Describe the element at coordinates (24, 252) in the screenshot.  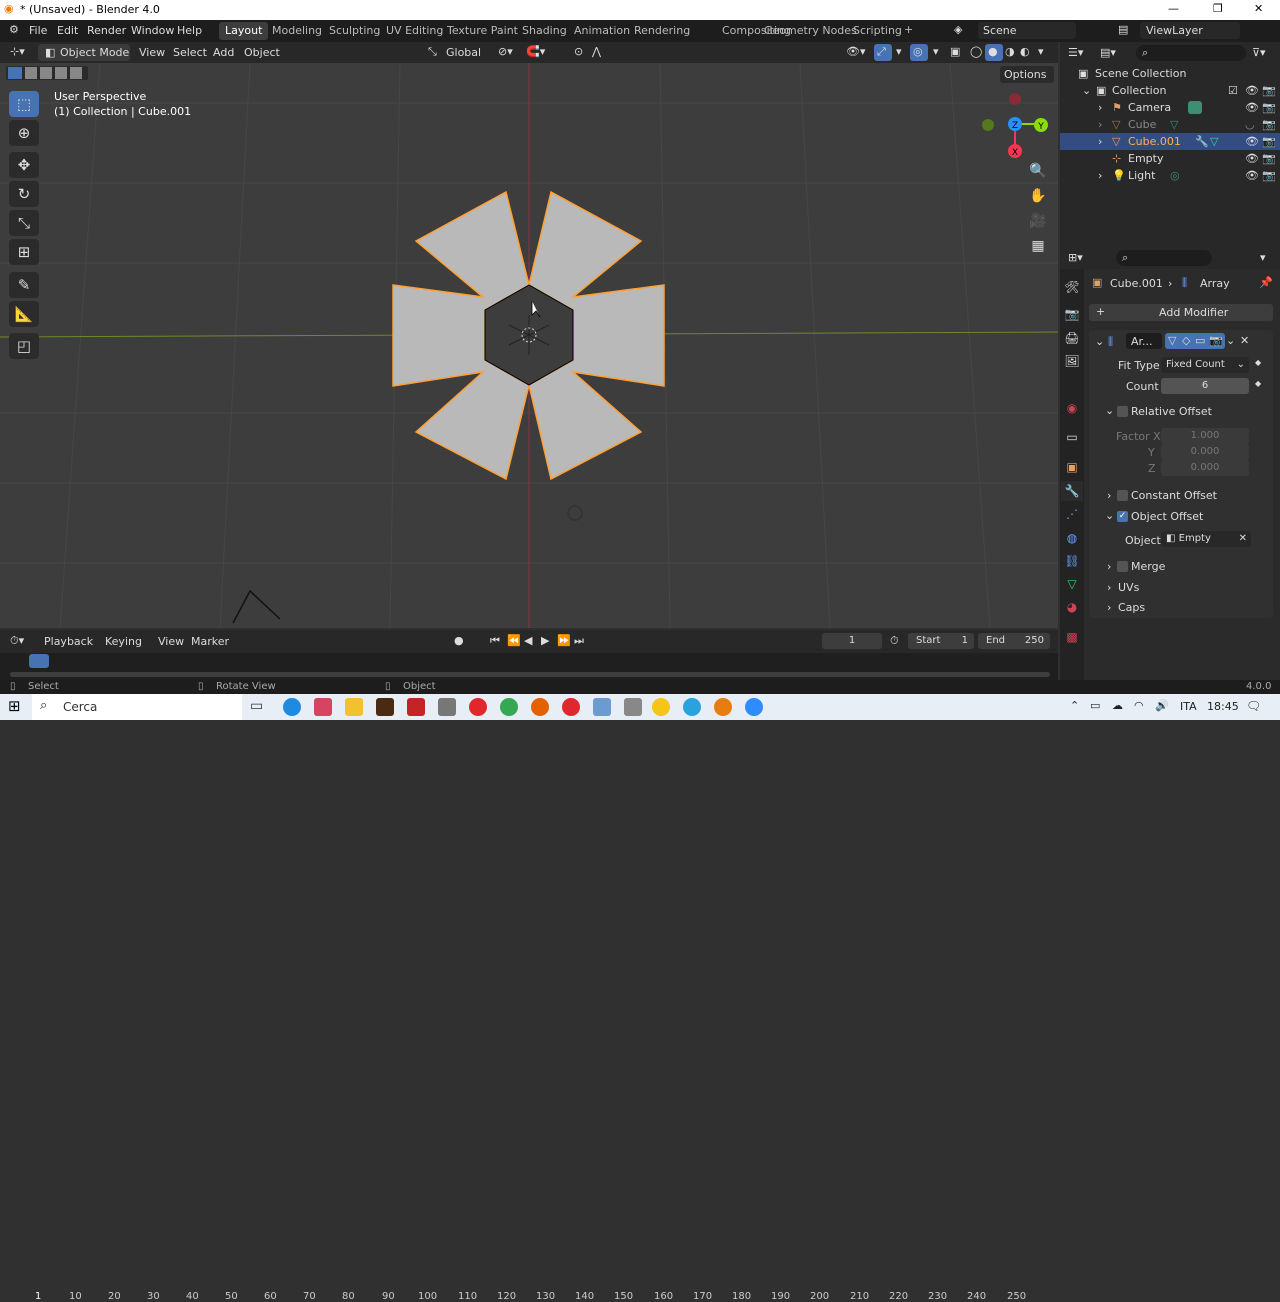
I see `transform-tool: ⊞` at that location.